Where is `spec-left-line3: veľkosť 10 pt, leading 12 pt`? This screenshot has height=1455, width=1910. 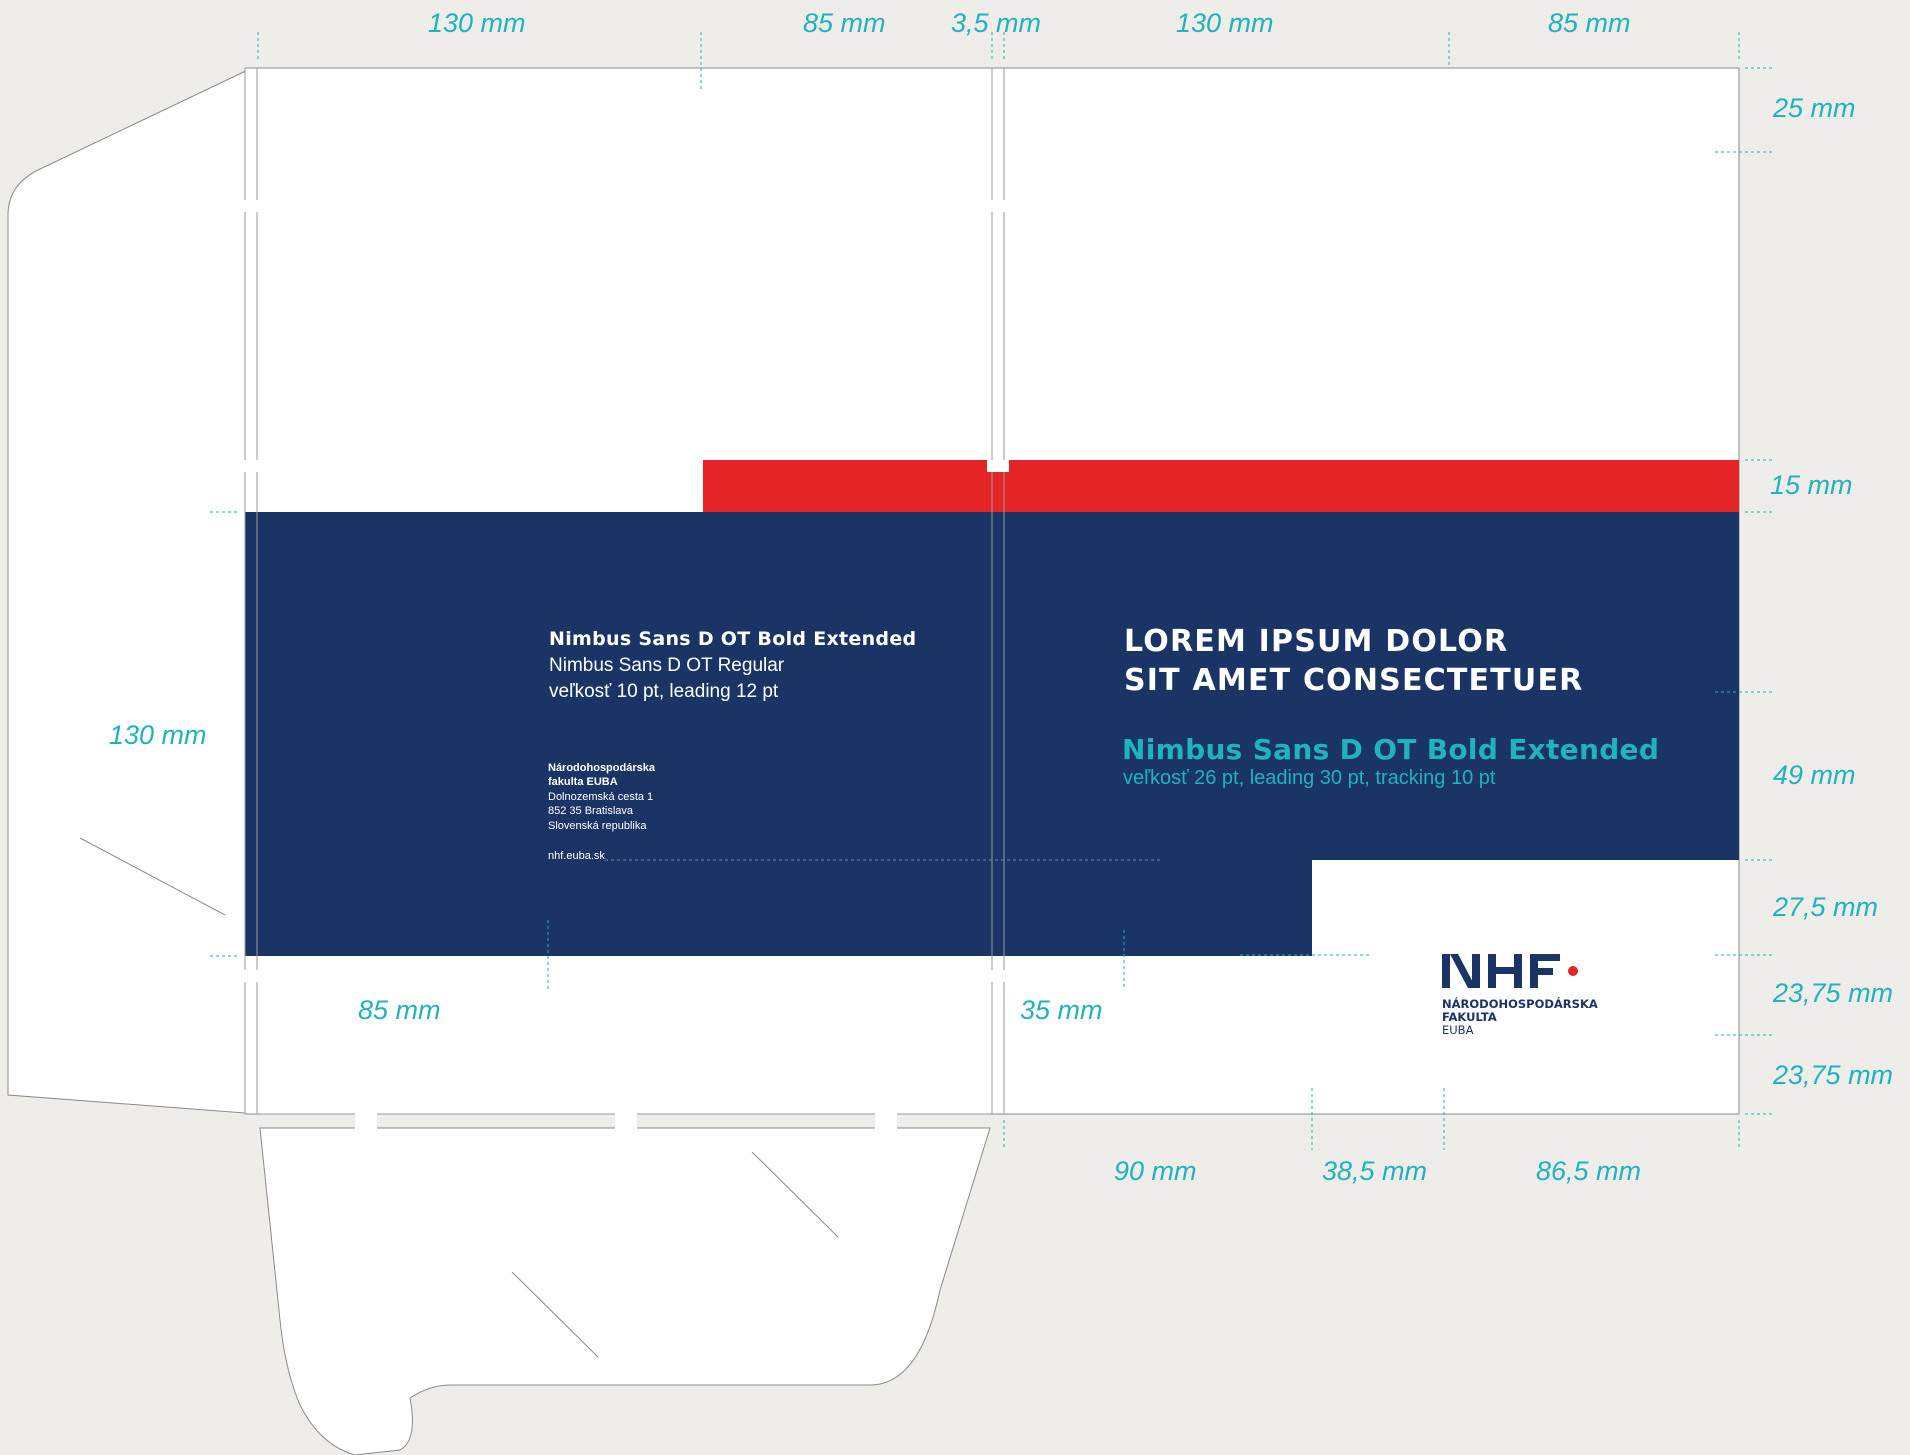
spec-left-line3: veľkosť 10 pt, leading 12 pt is located at coordinates (664, 691).